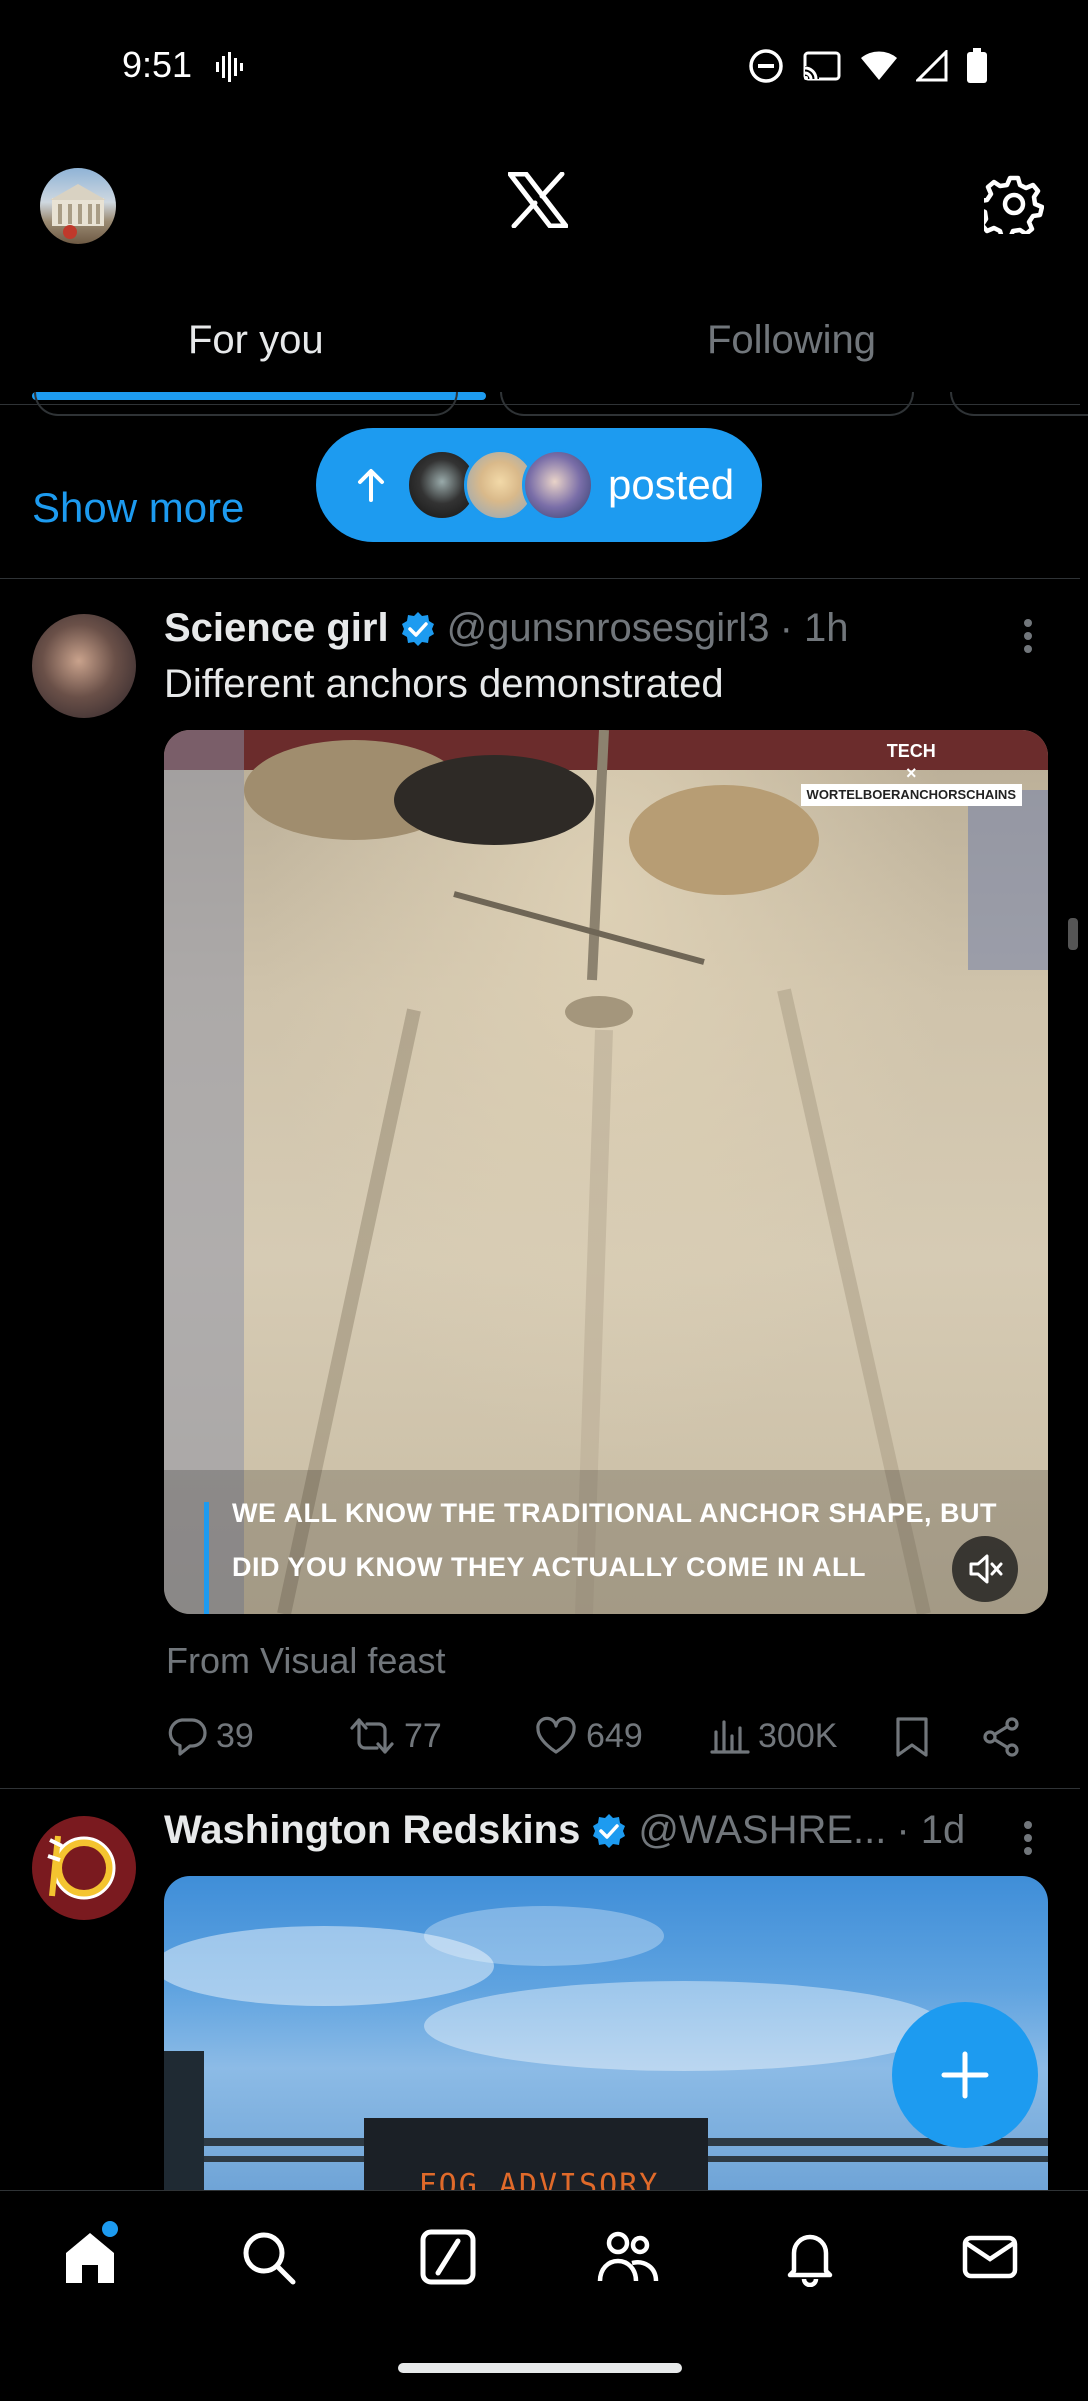 This screenshot has width=1088, height=2401. Describe the element at coordinates (256, 340) in the screenshot. I see `tab-for-you: For you` at that location.